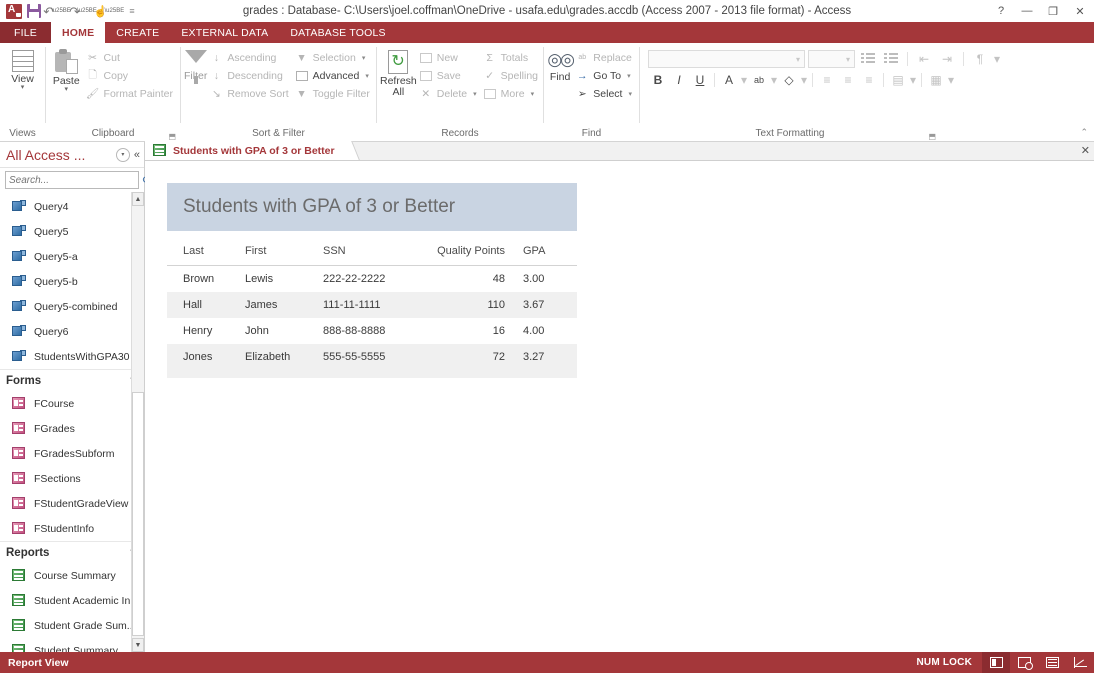 This screenshot has height=673, width=1094. Describe the element at coordinates (224, 32) in the screenshot. I see `tab-external-data: EXTERNAL DATA` at that location.